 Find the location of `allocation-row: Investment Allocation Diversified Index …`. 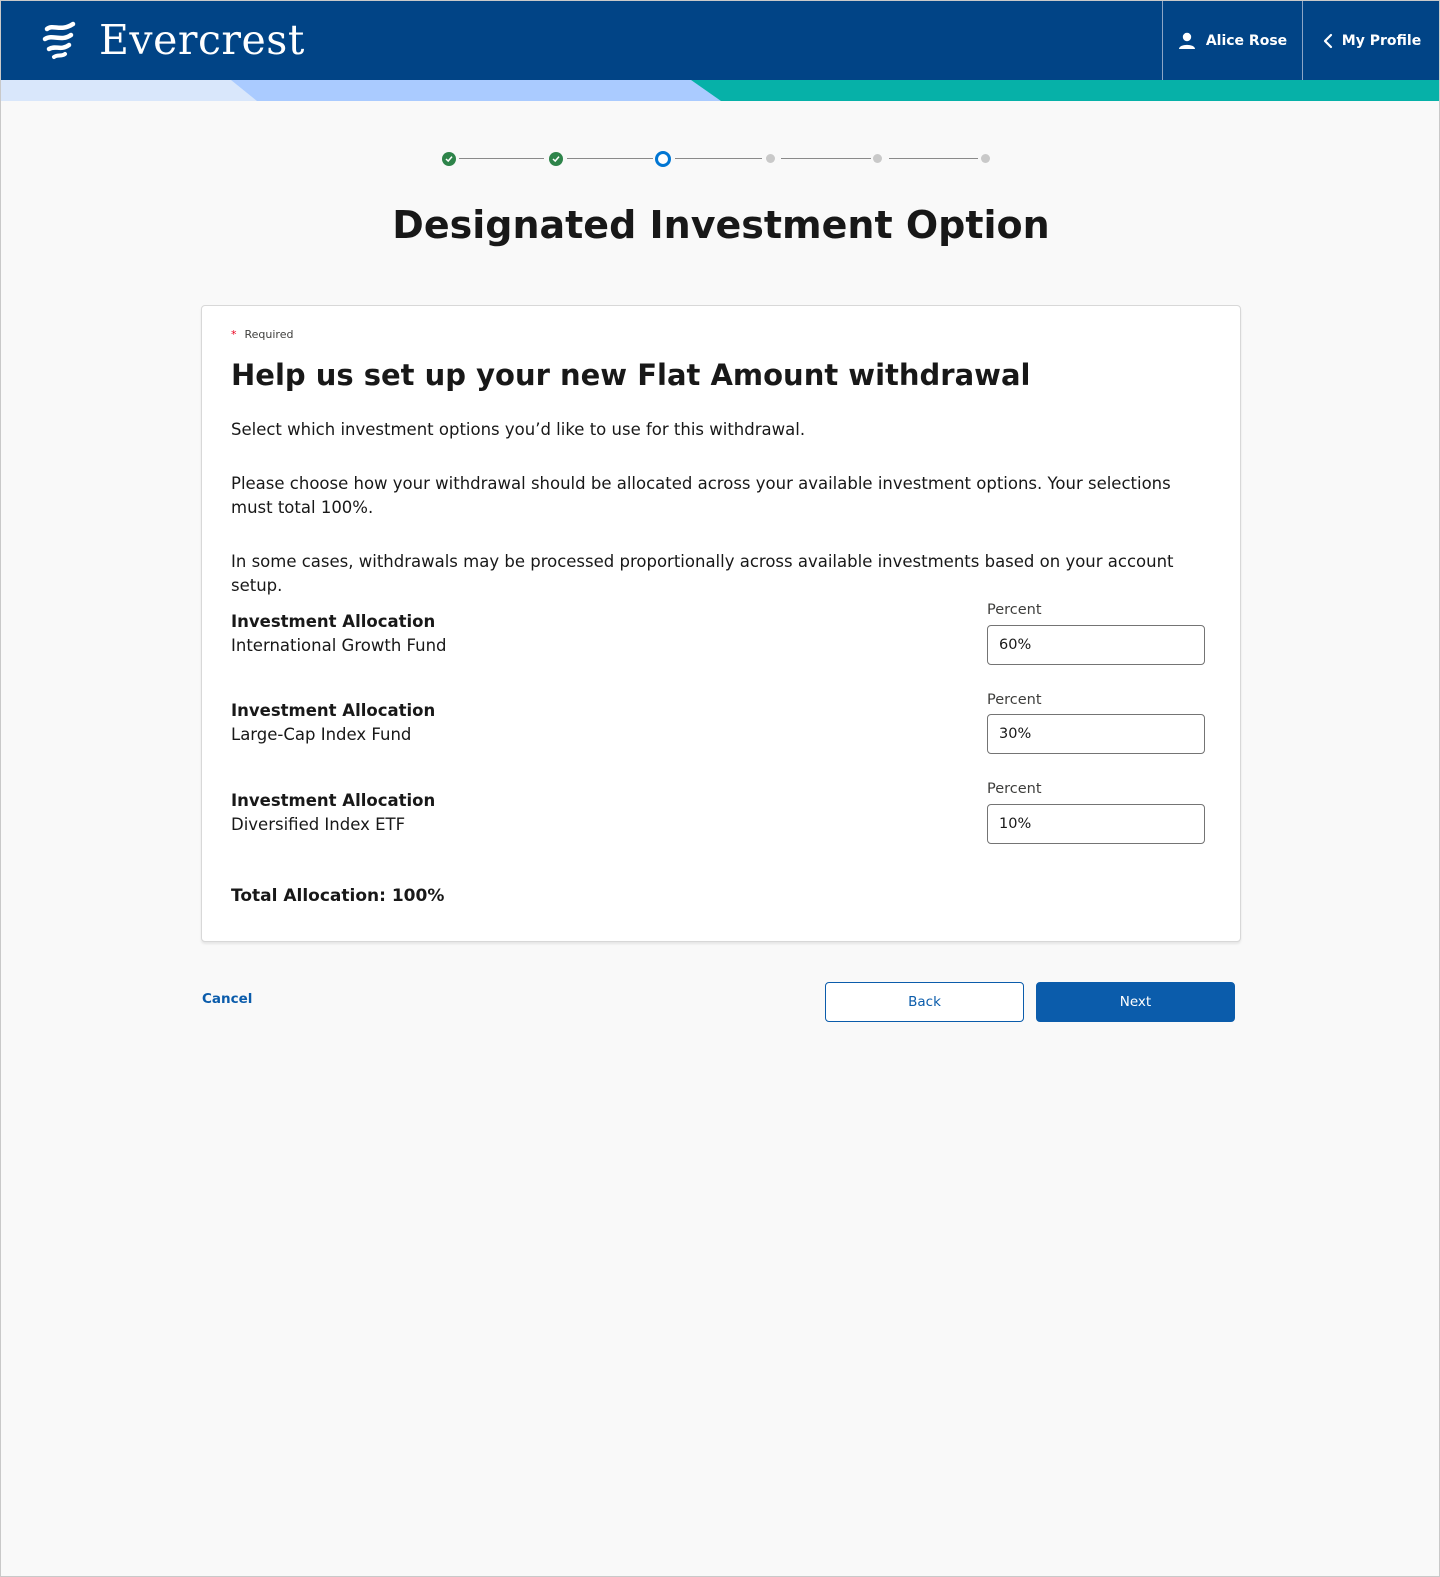

allocation-row: Investment Allocation Diversified Index … is located at coordinates (721, 812).